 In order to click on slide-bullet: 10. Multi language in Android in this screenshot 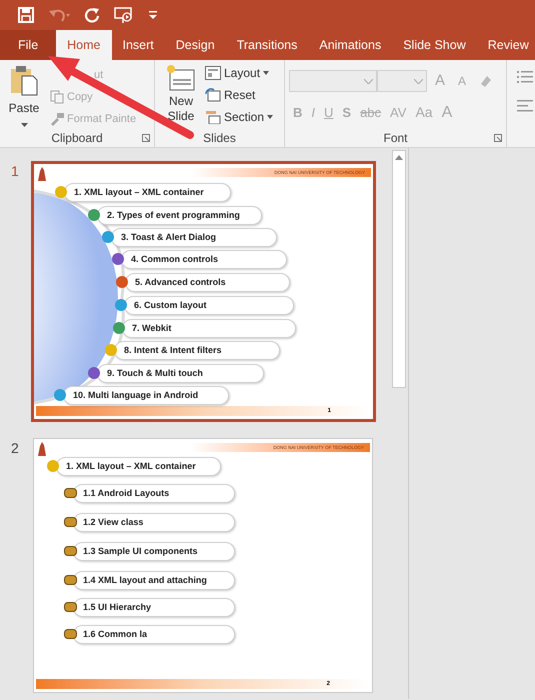, I will do `click(146, 395)`.